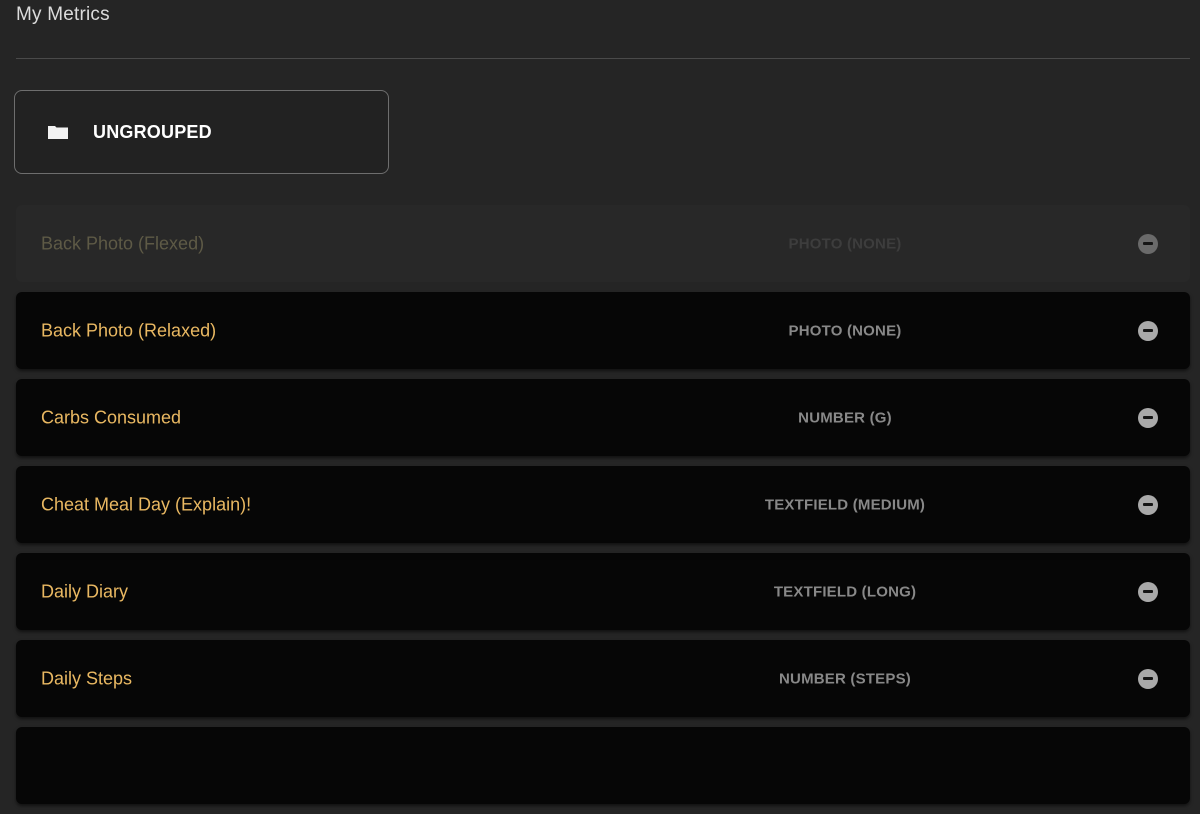  I want to click on page-title: My Metrics, so click(63, 14).